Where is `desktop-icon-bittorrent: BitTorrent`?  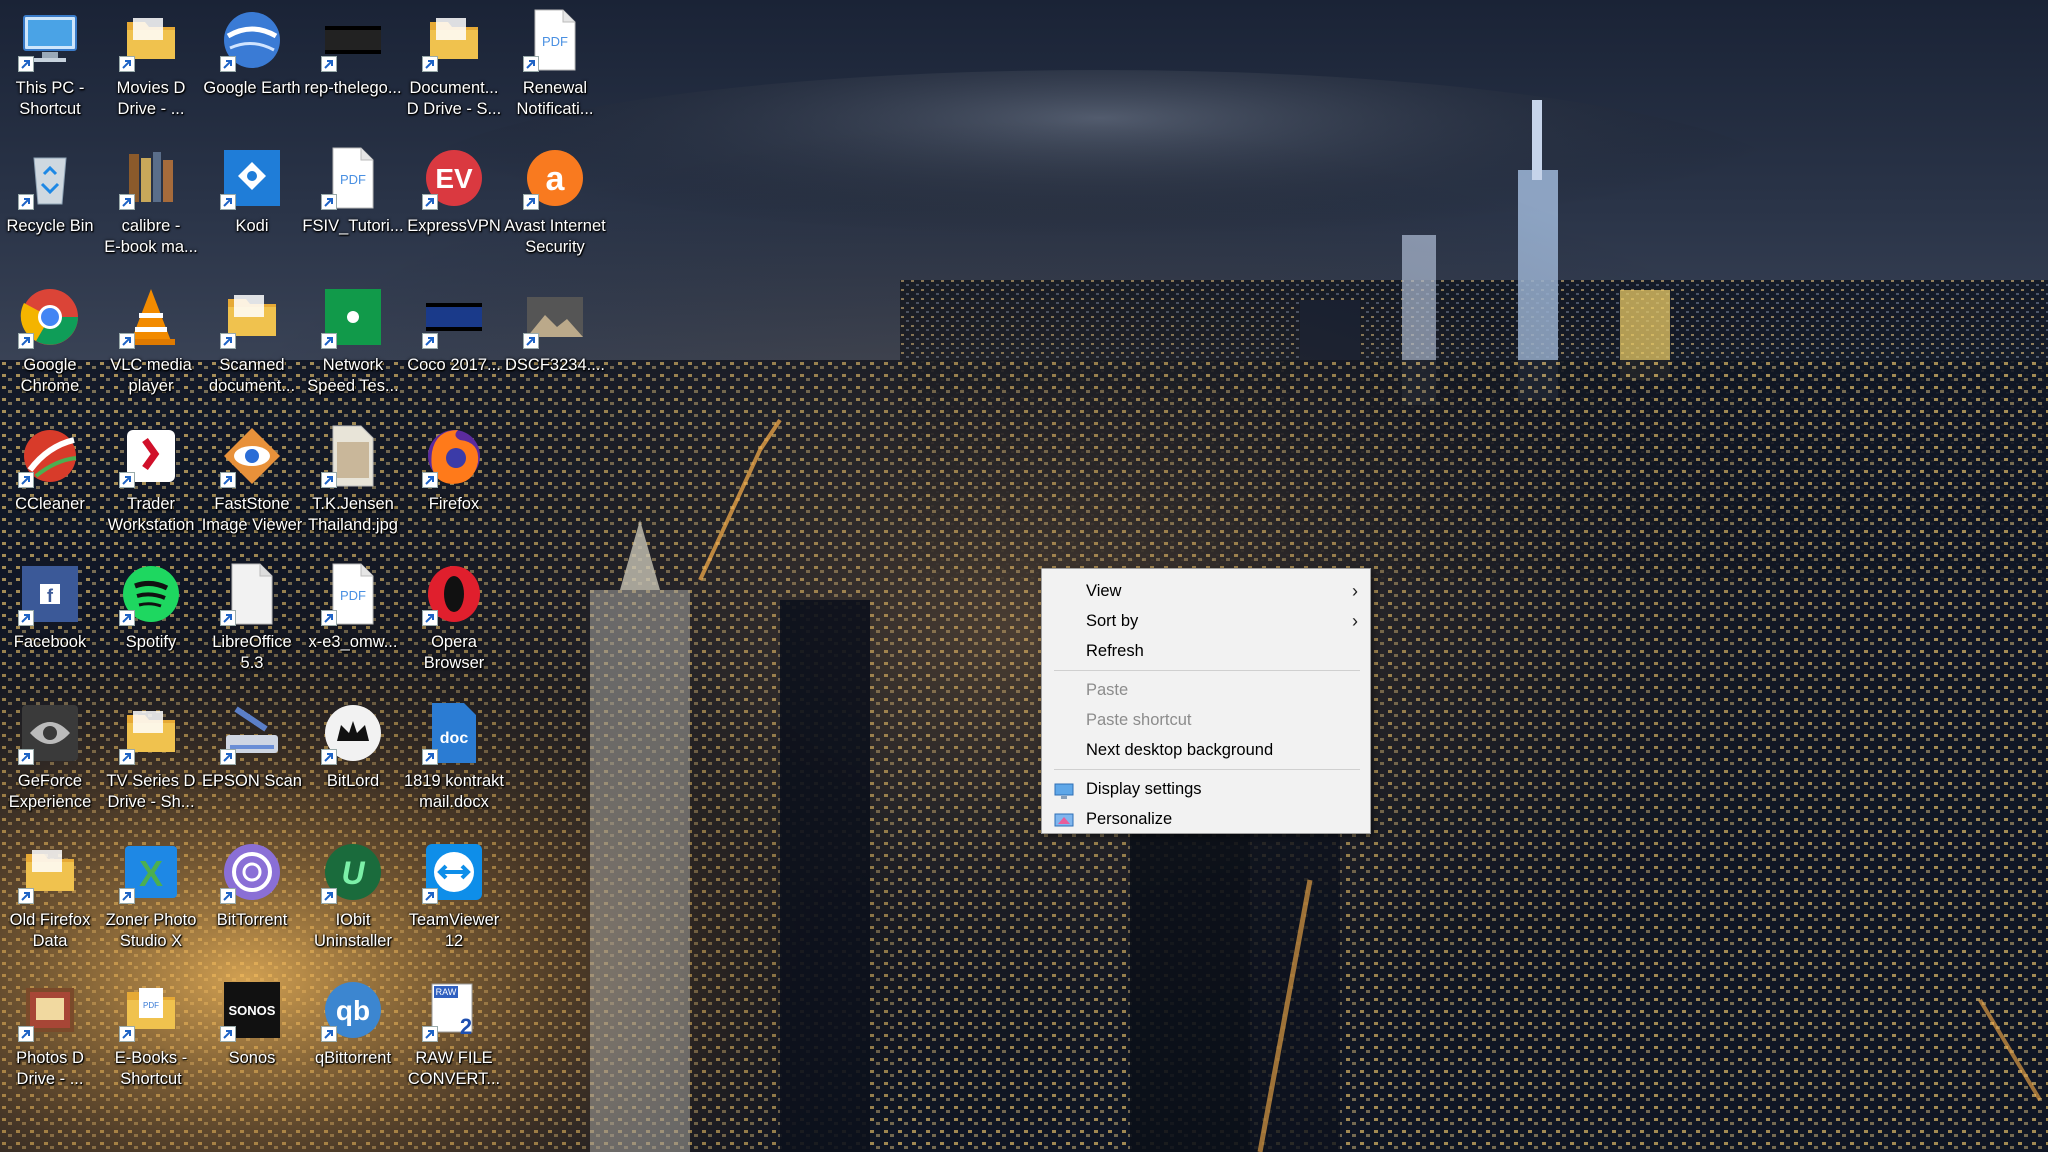 desktop-icon-bittorrent: BitTorrent is located at coordinates (252, 900).